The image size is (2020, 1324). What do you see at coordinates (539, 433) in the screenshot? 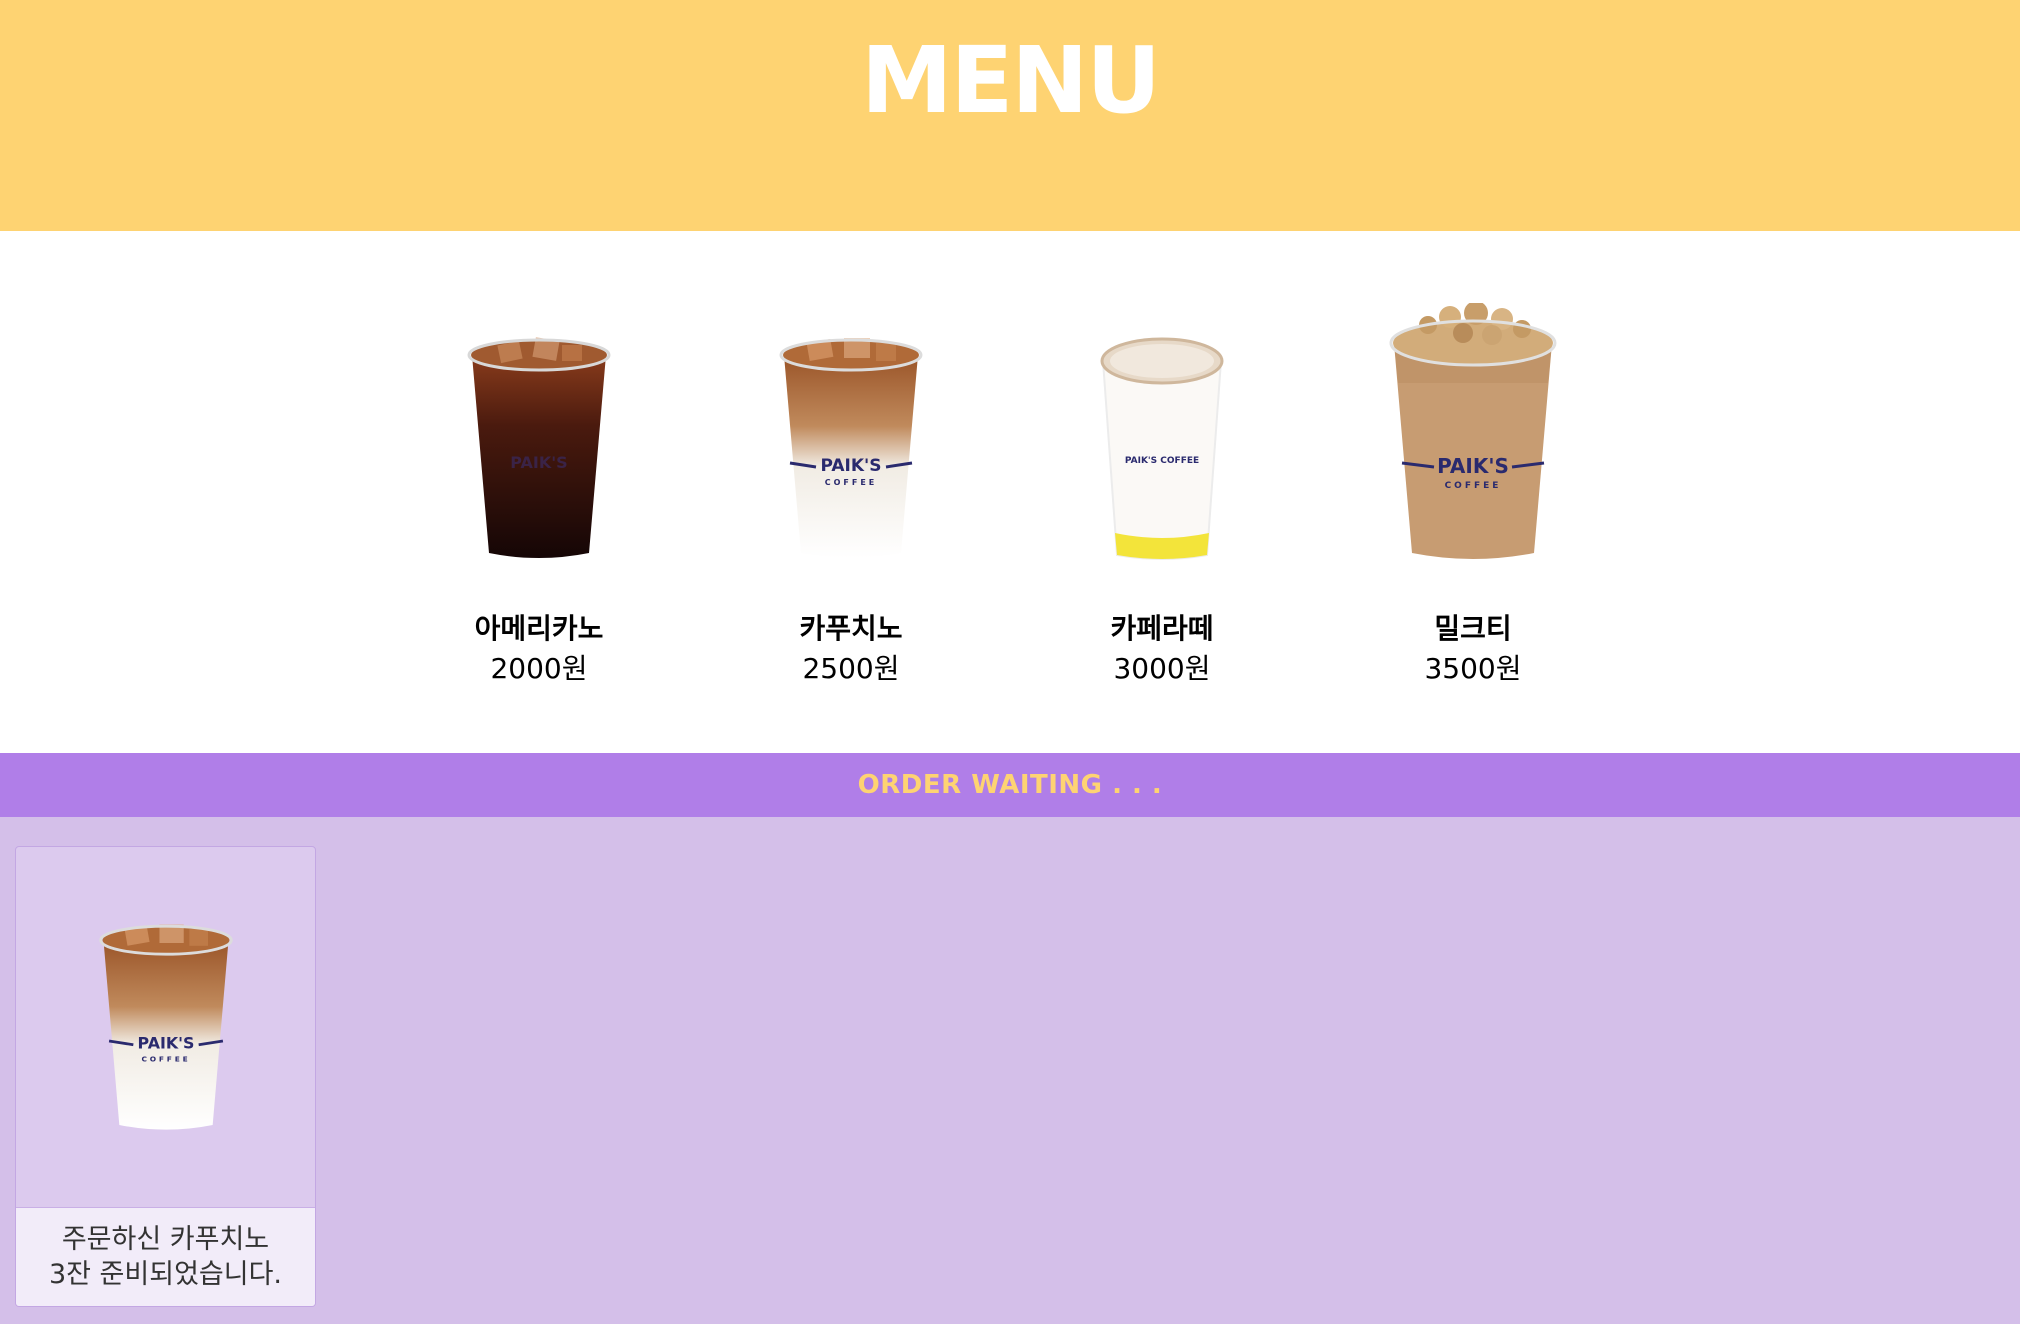
I see `iced-americano-cup-icon: PAIK'S` at bounding box center [539, 433].